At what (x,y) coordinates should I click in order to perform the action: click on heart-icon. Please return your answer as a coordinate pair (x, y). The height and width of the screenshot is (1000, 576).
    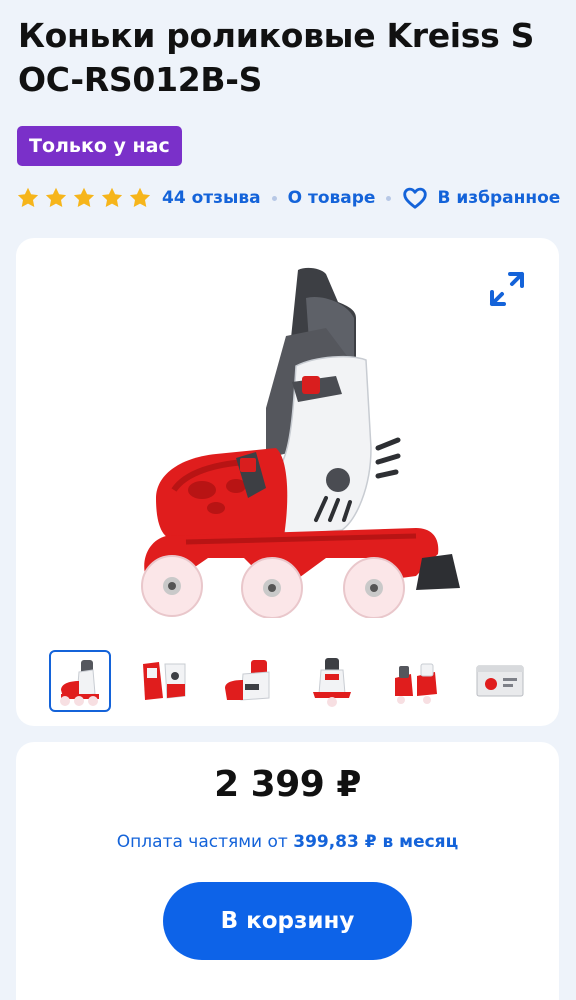
    Looking at the image, I should click on (415, 198).